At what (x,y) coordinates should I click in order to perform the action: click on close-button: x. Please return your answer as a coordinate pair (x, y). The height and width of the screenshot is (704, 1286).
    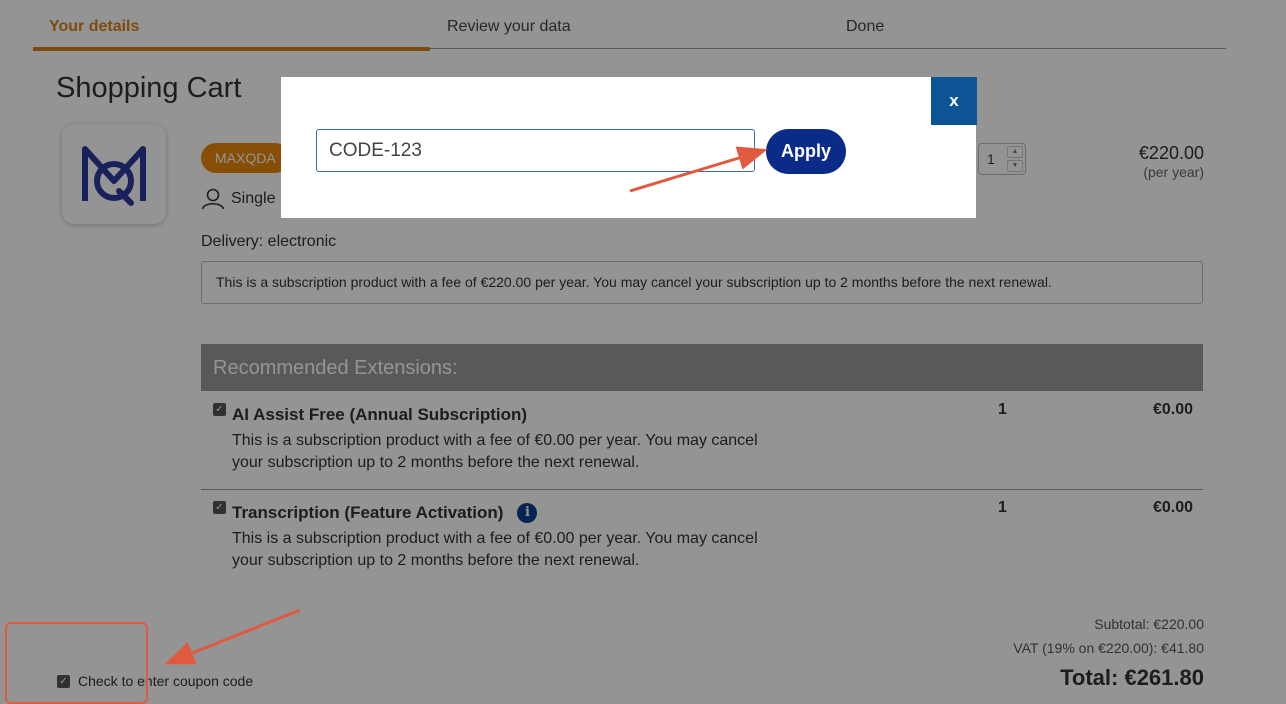
    Looking at the image, I should click on (954, 101).